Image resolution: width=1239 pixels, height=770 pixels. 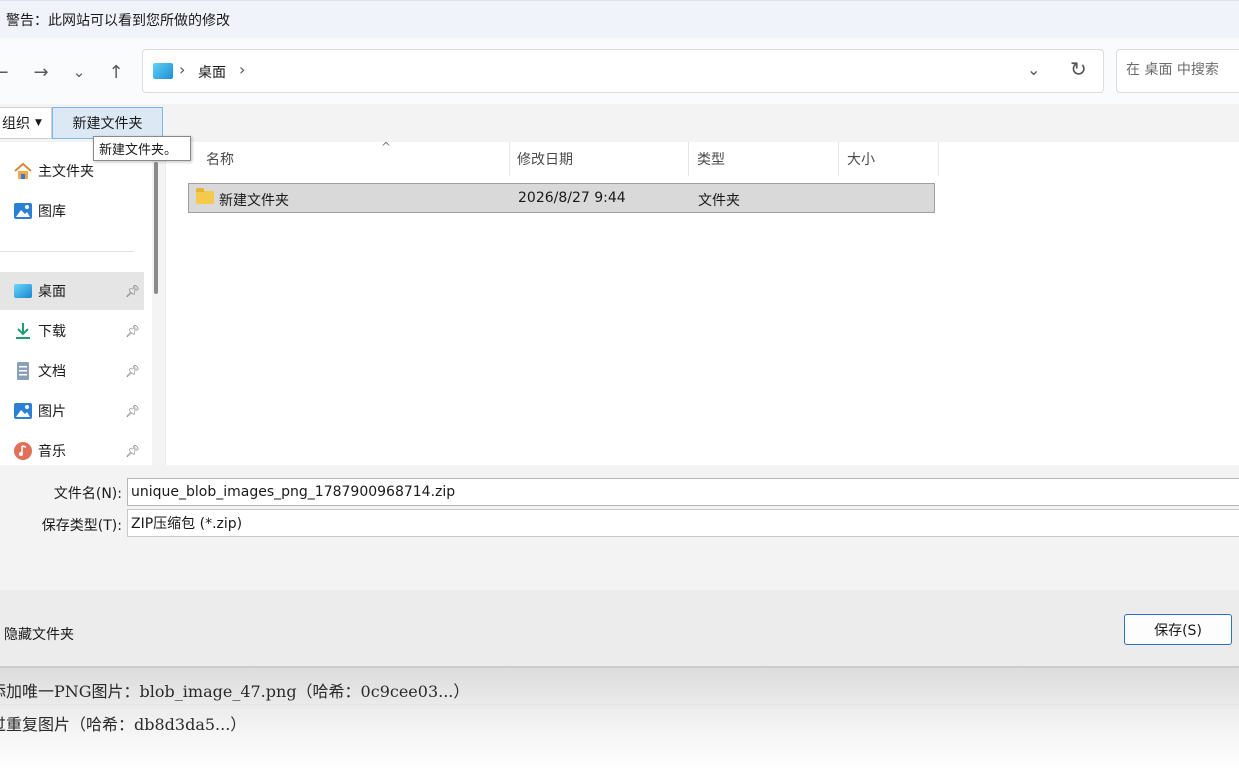 What do you see at coordinates (254, 201) in the screenshot?
I see `file-name: 新建文件夹` at bounding box center [254, 201].